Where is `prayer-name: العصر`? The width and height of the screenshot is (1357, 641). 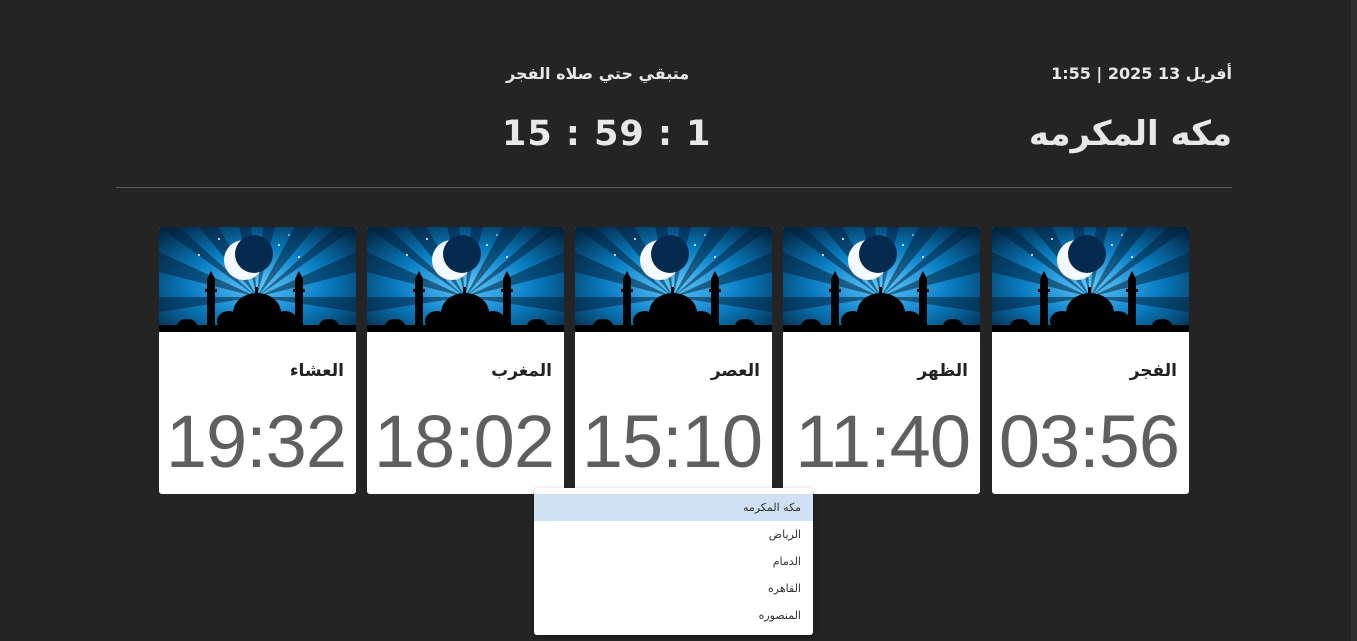
prayer-name: العصر is located at coordinates (735, 371).